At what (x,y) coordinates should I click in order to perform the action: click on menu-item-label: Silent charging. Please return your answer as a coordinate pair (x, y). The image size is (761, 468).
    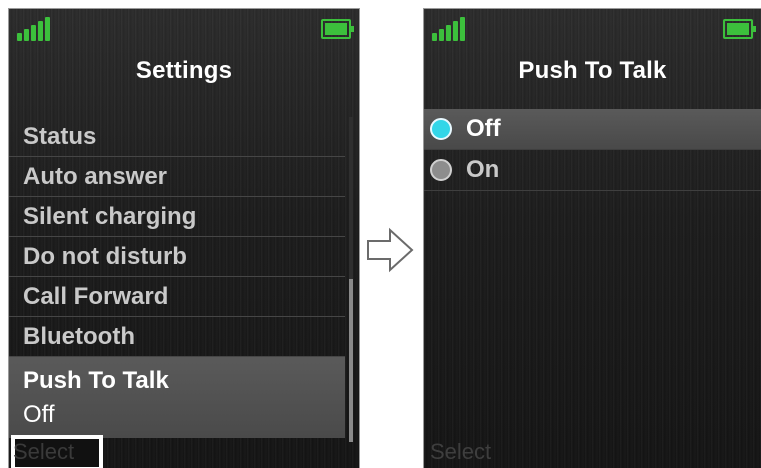
    Looking at the image, I should click on (110, 216).